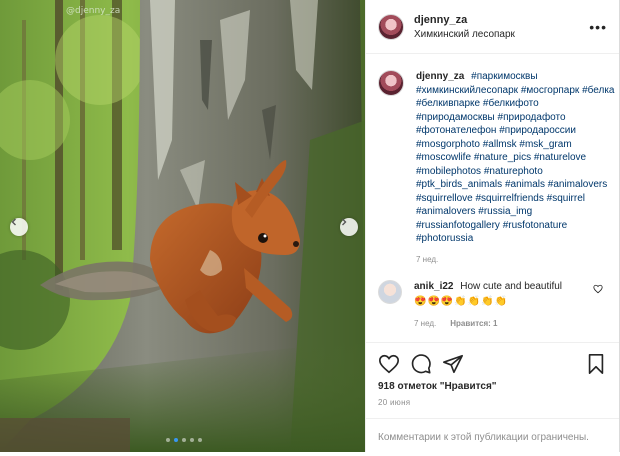 This screenshot has width=620, height=456. Describe the element at coordinates (525, 184) in the screenshot. I see `hashtag-link: #animals` at that location.